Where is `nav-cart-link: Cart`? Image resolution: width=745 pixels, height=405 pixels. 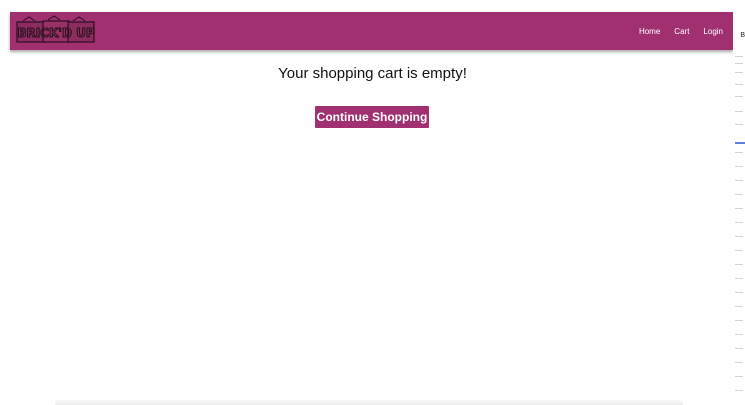 nav-cart-link: Cart is located at coordinates (681, 31).